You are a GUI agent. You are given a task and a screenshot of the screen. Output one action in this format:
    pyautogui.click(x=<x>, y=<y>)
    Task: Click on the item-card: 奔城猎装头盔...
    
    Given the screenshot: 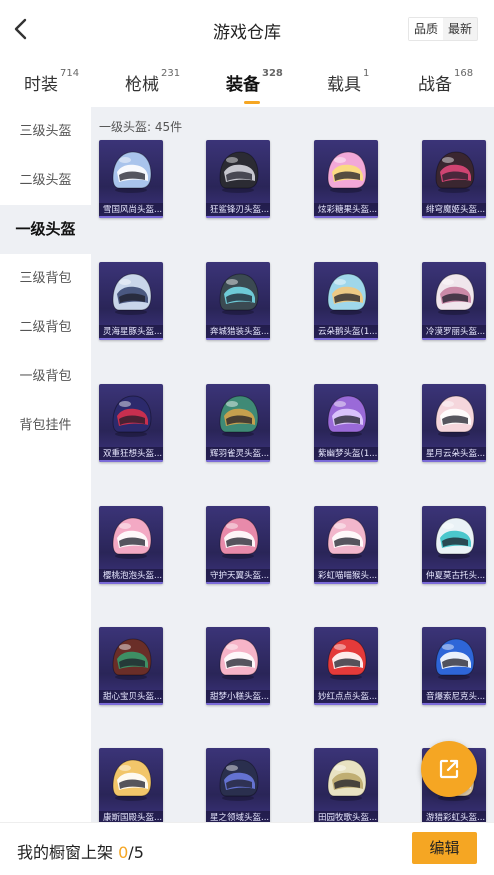 What is the action you would take?
    pyautogui.click(x=238, y=301)
    